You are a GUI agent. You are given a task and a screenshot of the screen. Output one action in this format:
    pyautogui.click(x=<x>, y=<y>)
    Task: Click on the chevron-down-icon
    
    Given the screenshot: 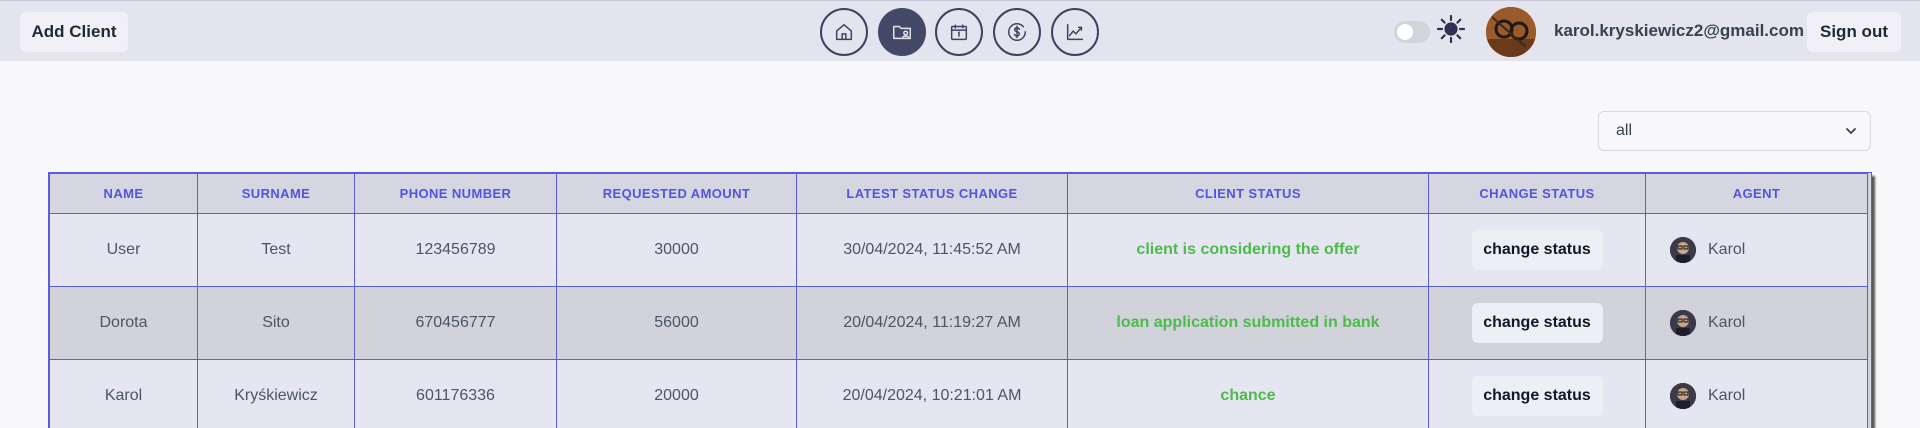 What is the action you would take?
    pyautogui.click(x=1851, y=131)
    